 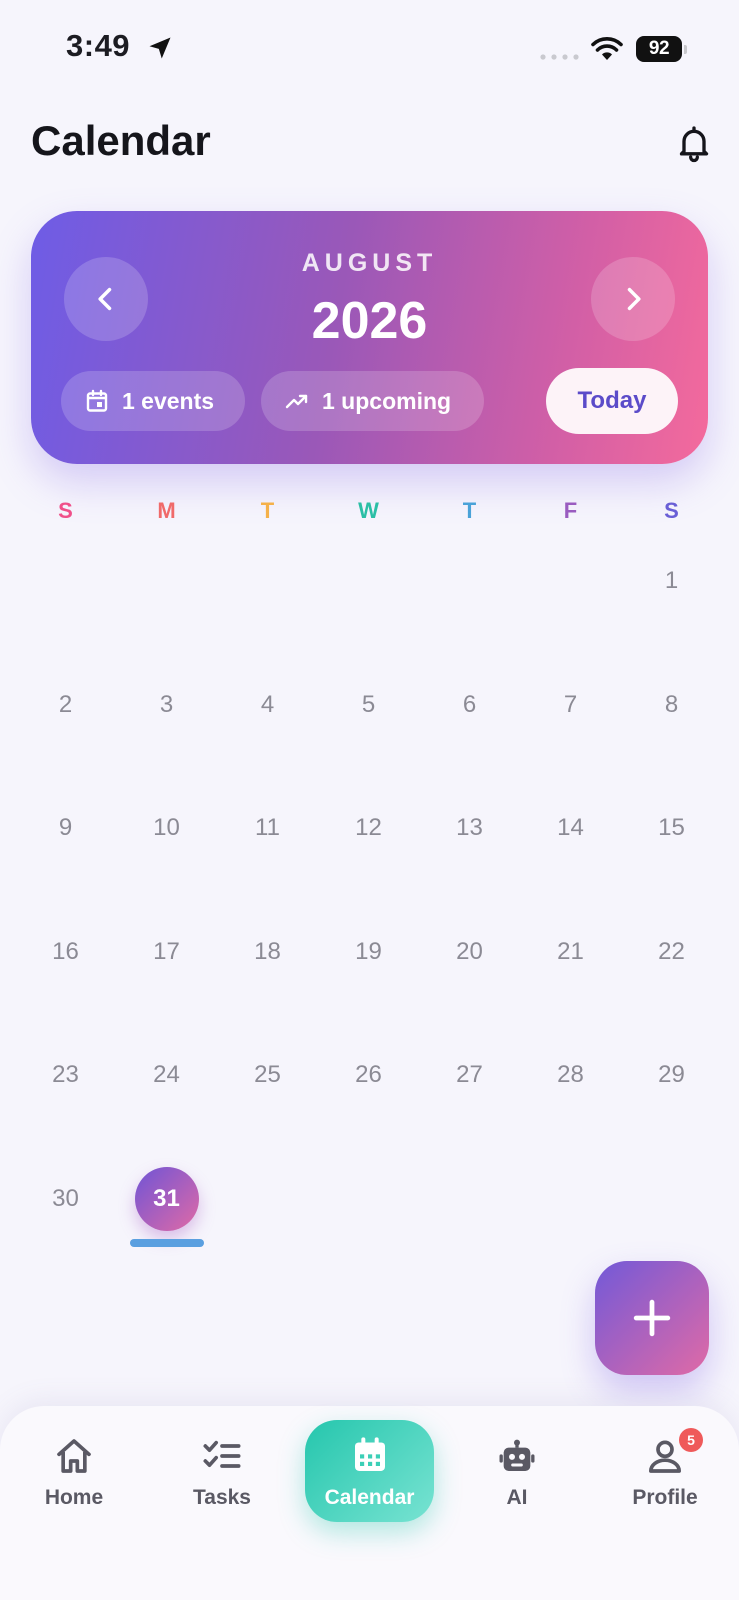 I want to click on tab-calendar-label: Calendar, so click(x=369, y=1497).